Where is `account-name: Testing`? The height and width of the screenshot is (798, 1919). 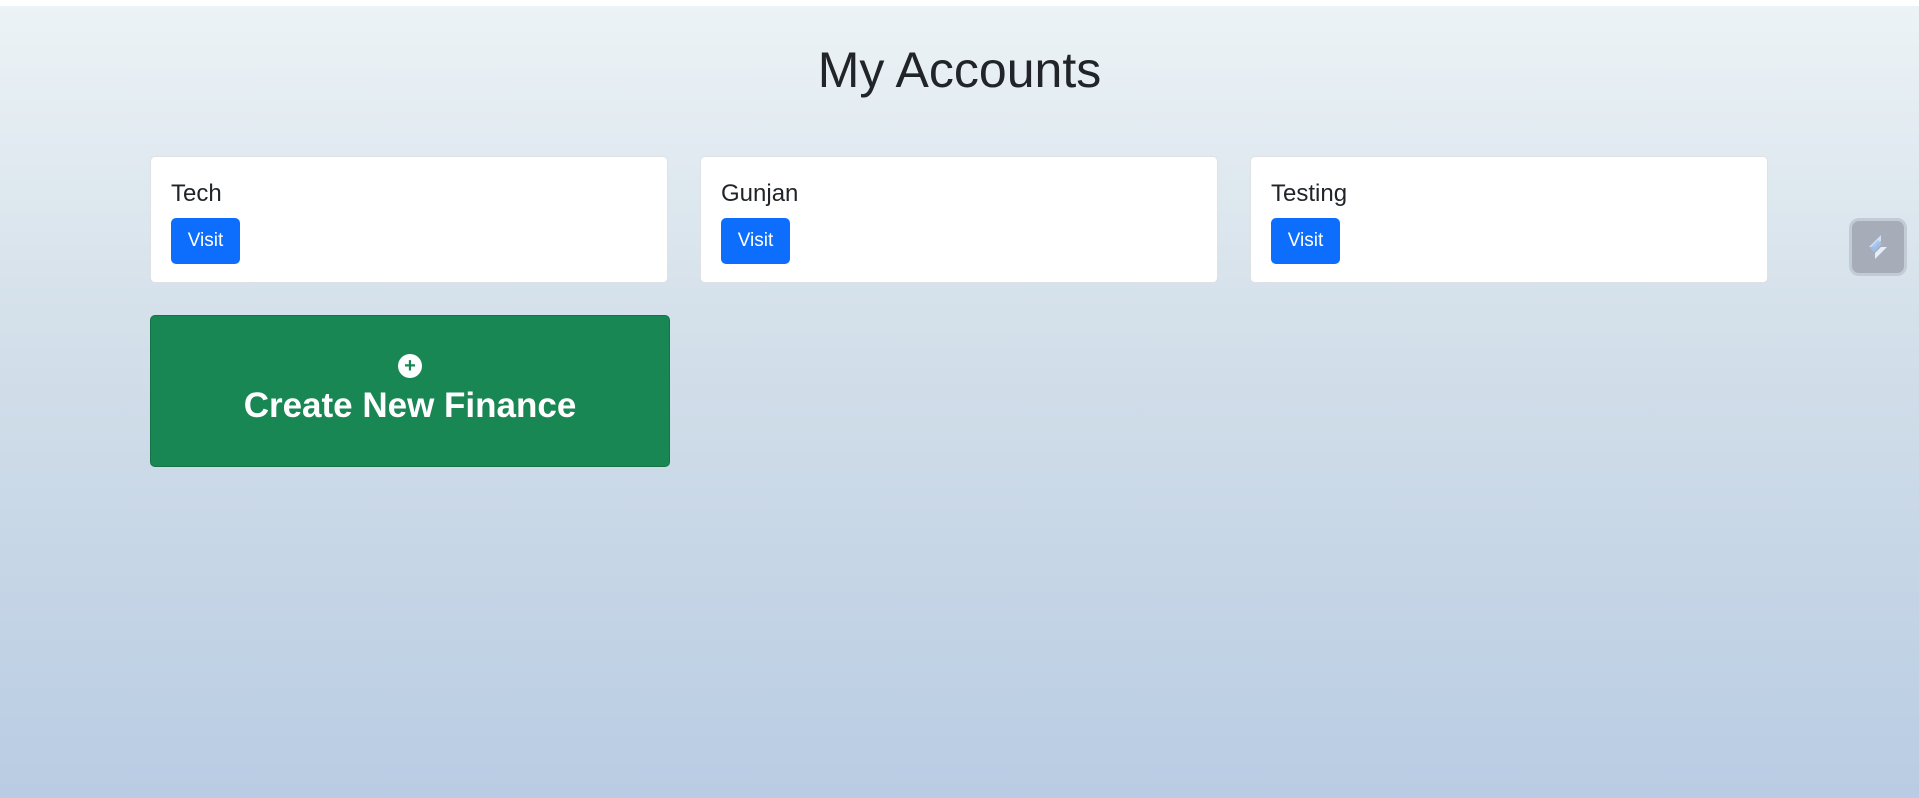
account-name: Testing is located at coordinates (1309, 193).